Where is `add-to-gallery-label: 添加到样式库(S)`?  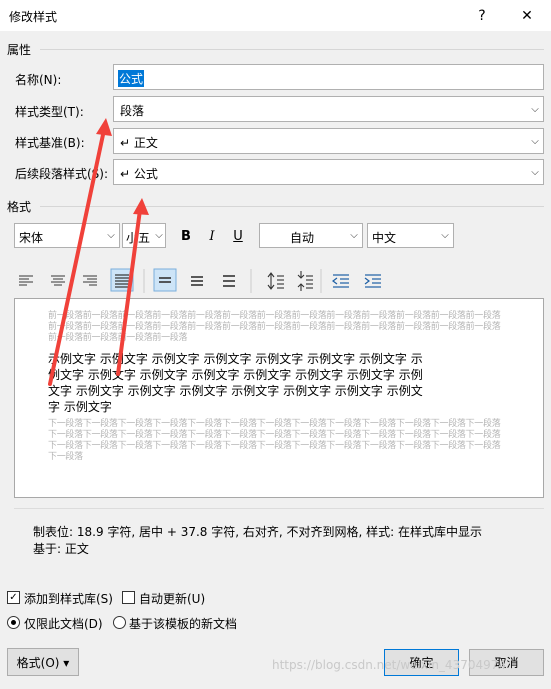 add-to-gallery-label: 添加到样式库(S) is located at coordinates (68, 598).